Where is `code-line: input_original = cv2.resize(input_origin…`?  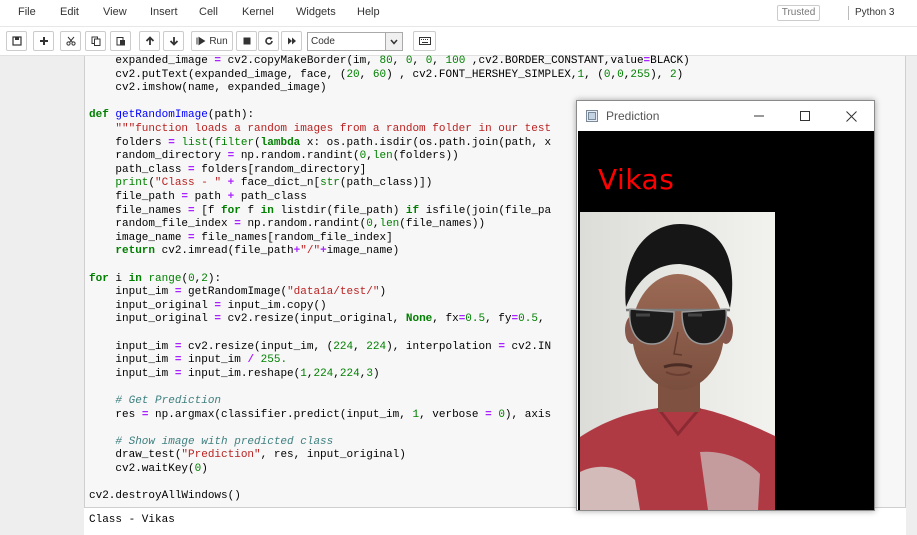
code-line: input_original = cv2.resize(input_origin… is located at coordinates (317, 319).